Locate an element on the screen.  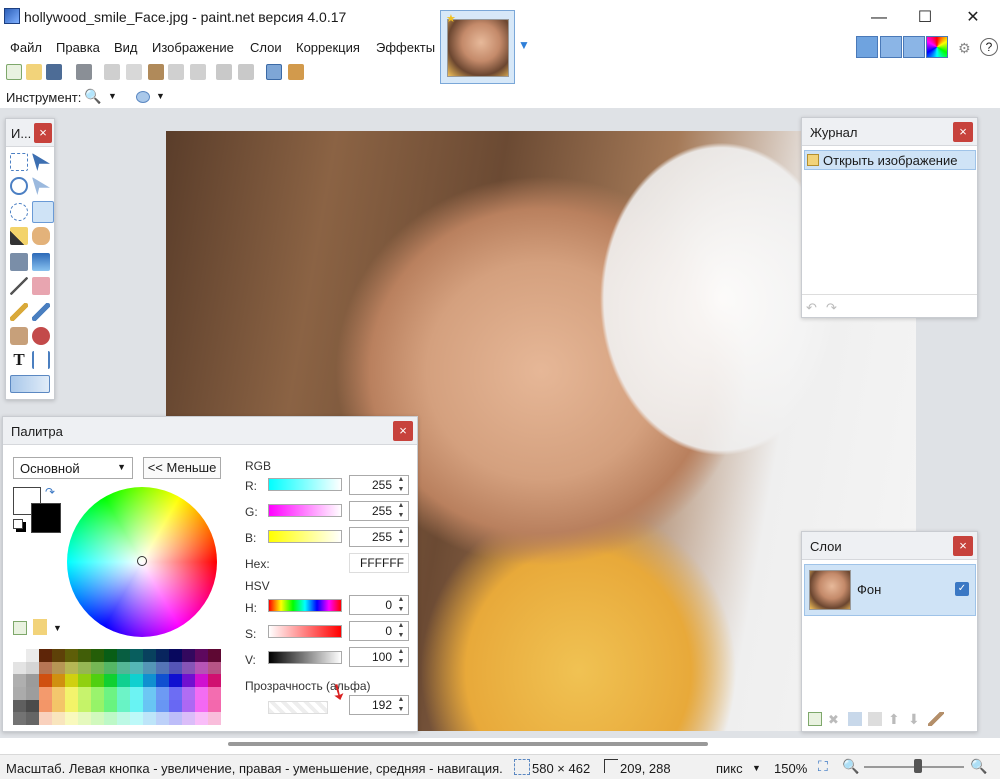
green-slider is located at coordinates (305, 510).